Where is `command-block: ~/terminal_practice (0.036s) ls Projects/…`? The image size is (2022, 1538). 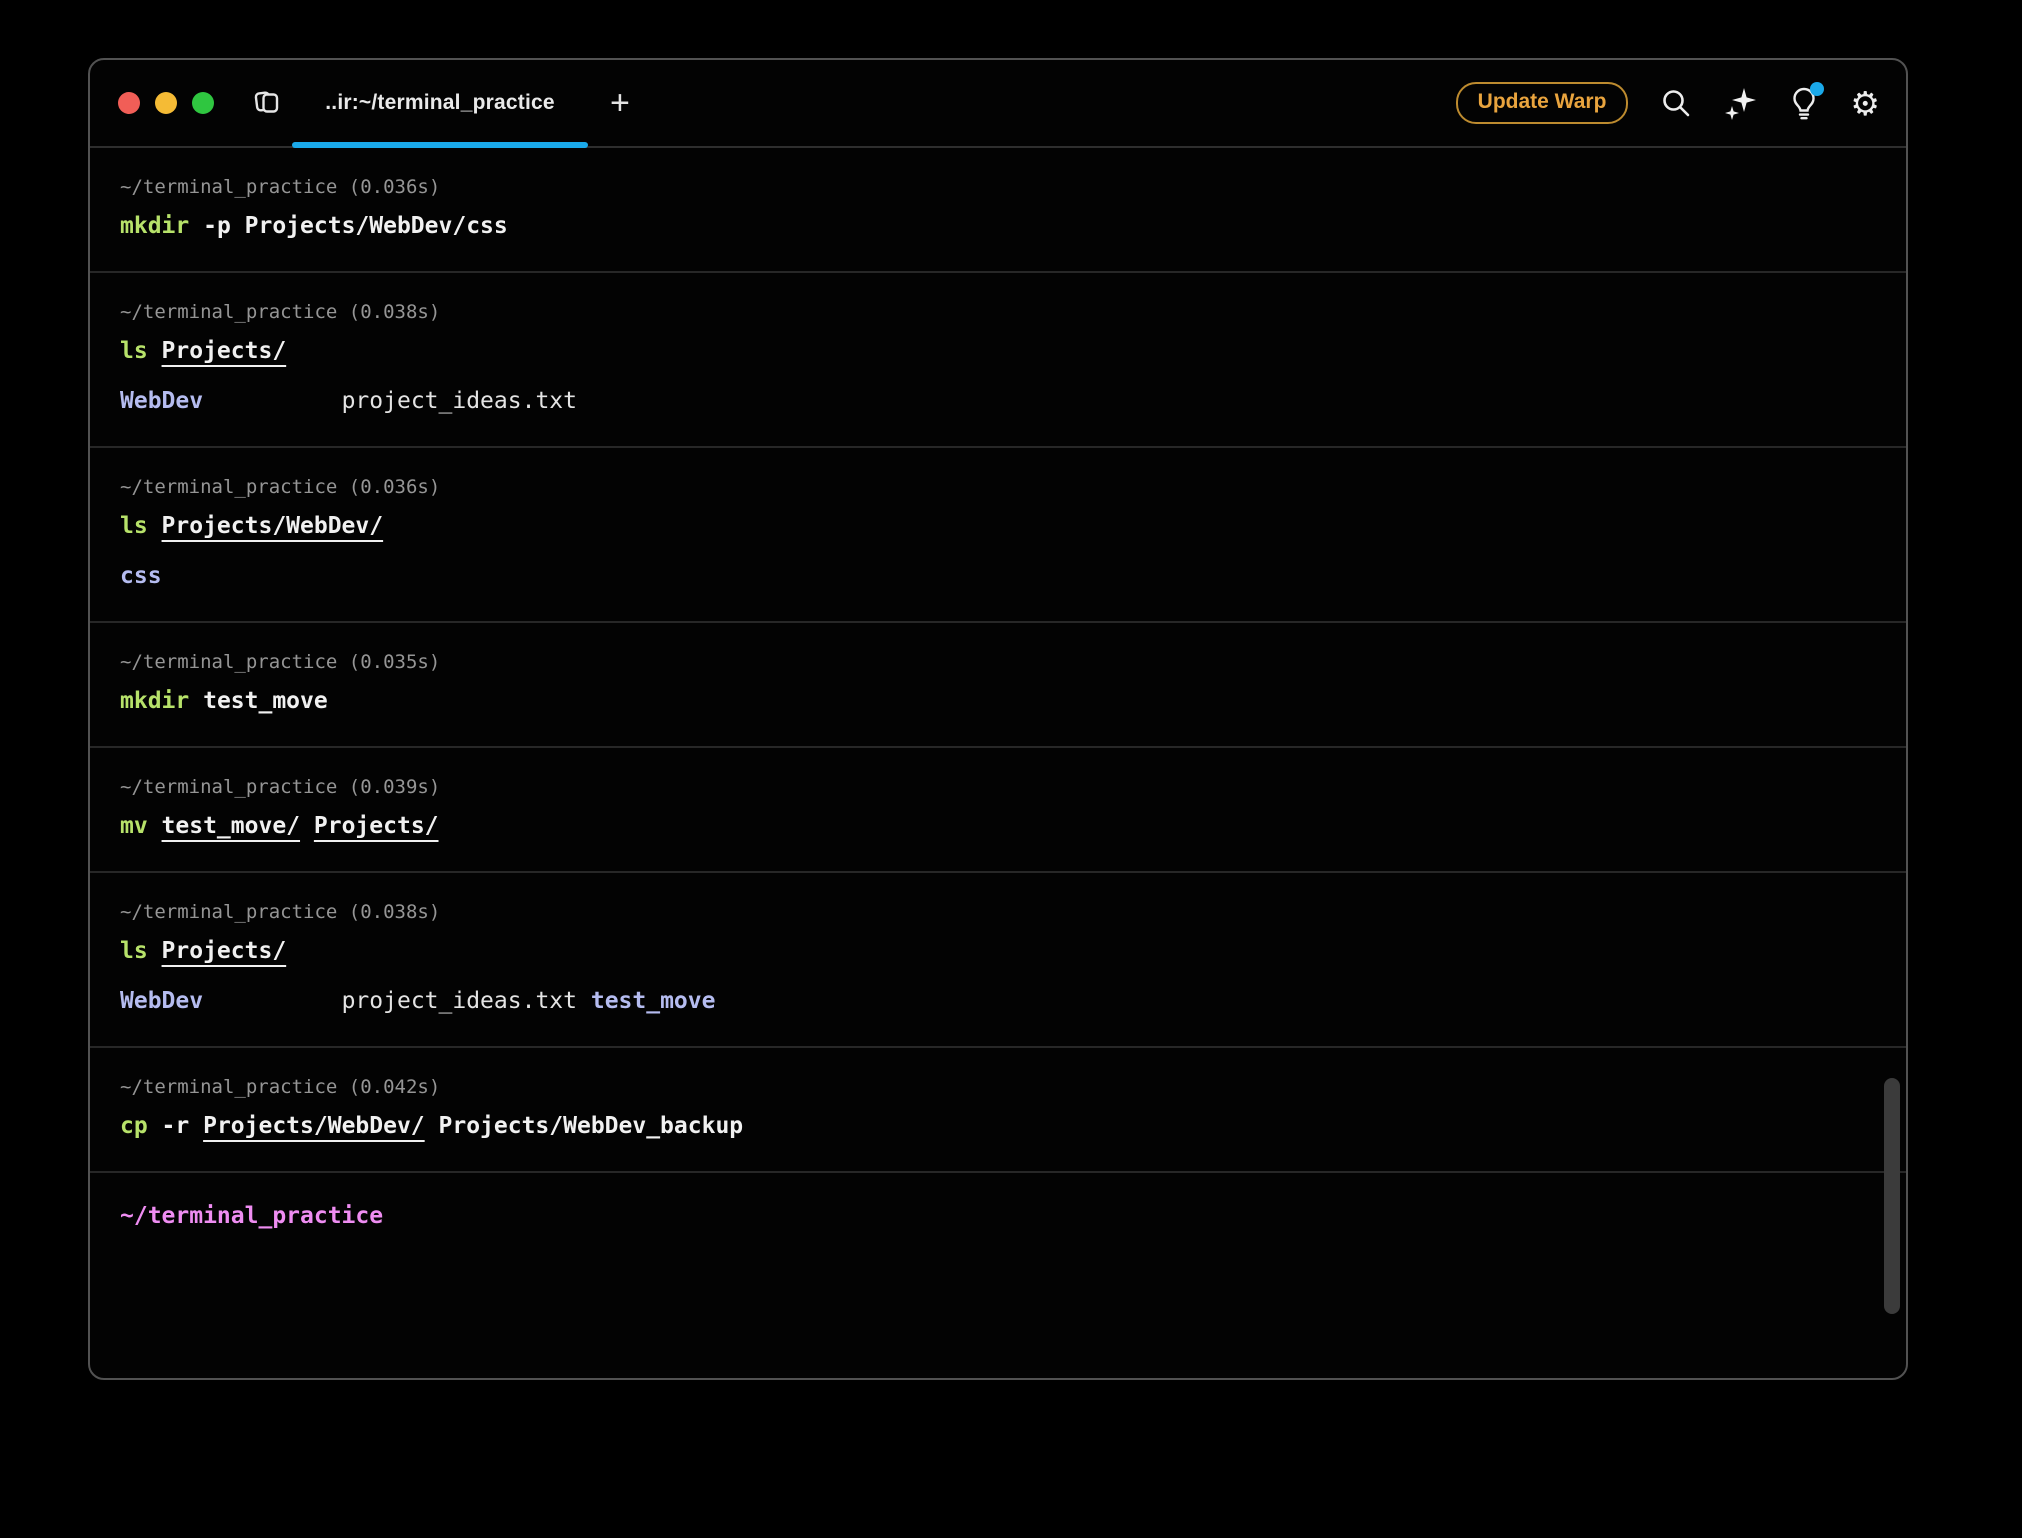 command-block: ~/terminal_practice (0.036s) ls Projects/… is located at coordinates (998, 535).